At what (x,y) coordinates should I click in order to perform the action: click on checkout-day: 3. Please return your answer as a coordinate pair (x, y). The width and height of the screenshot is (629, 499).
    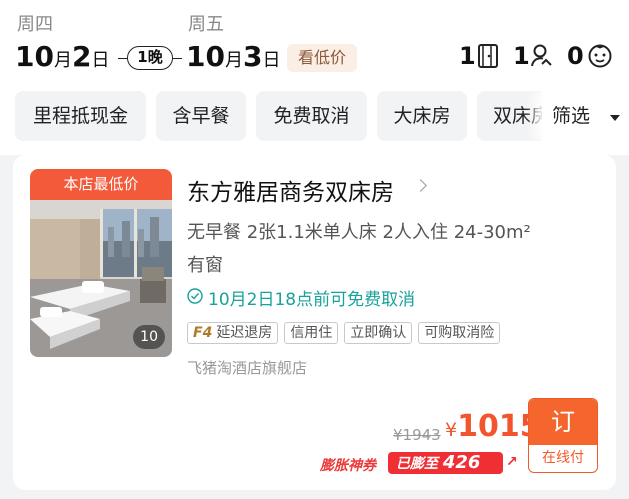
    Looking at the image, I should click on (252, 56).